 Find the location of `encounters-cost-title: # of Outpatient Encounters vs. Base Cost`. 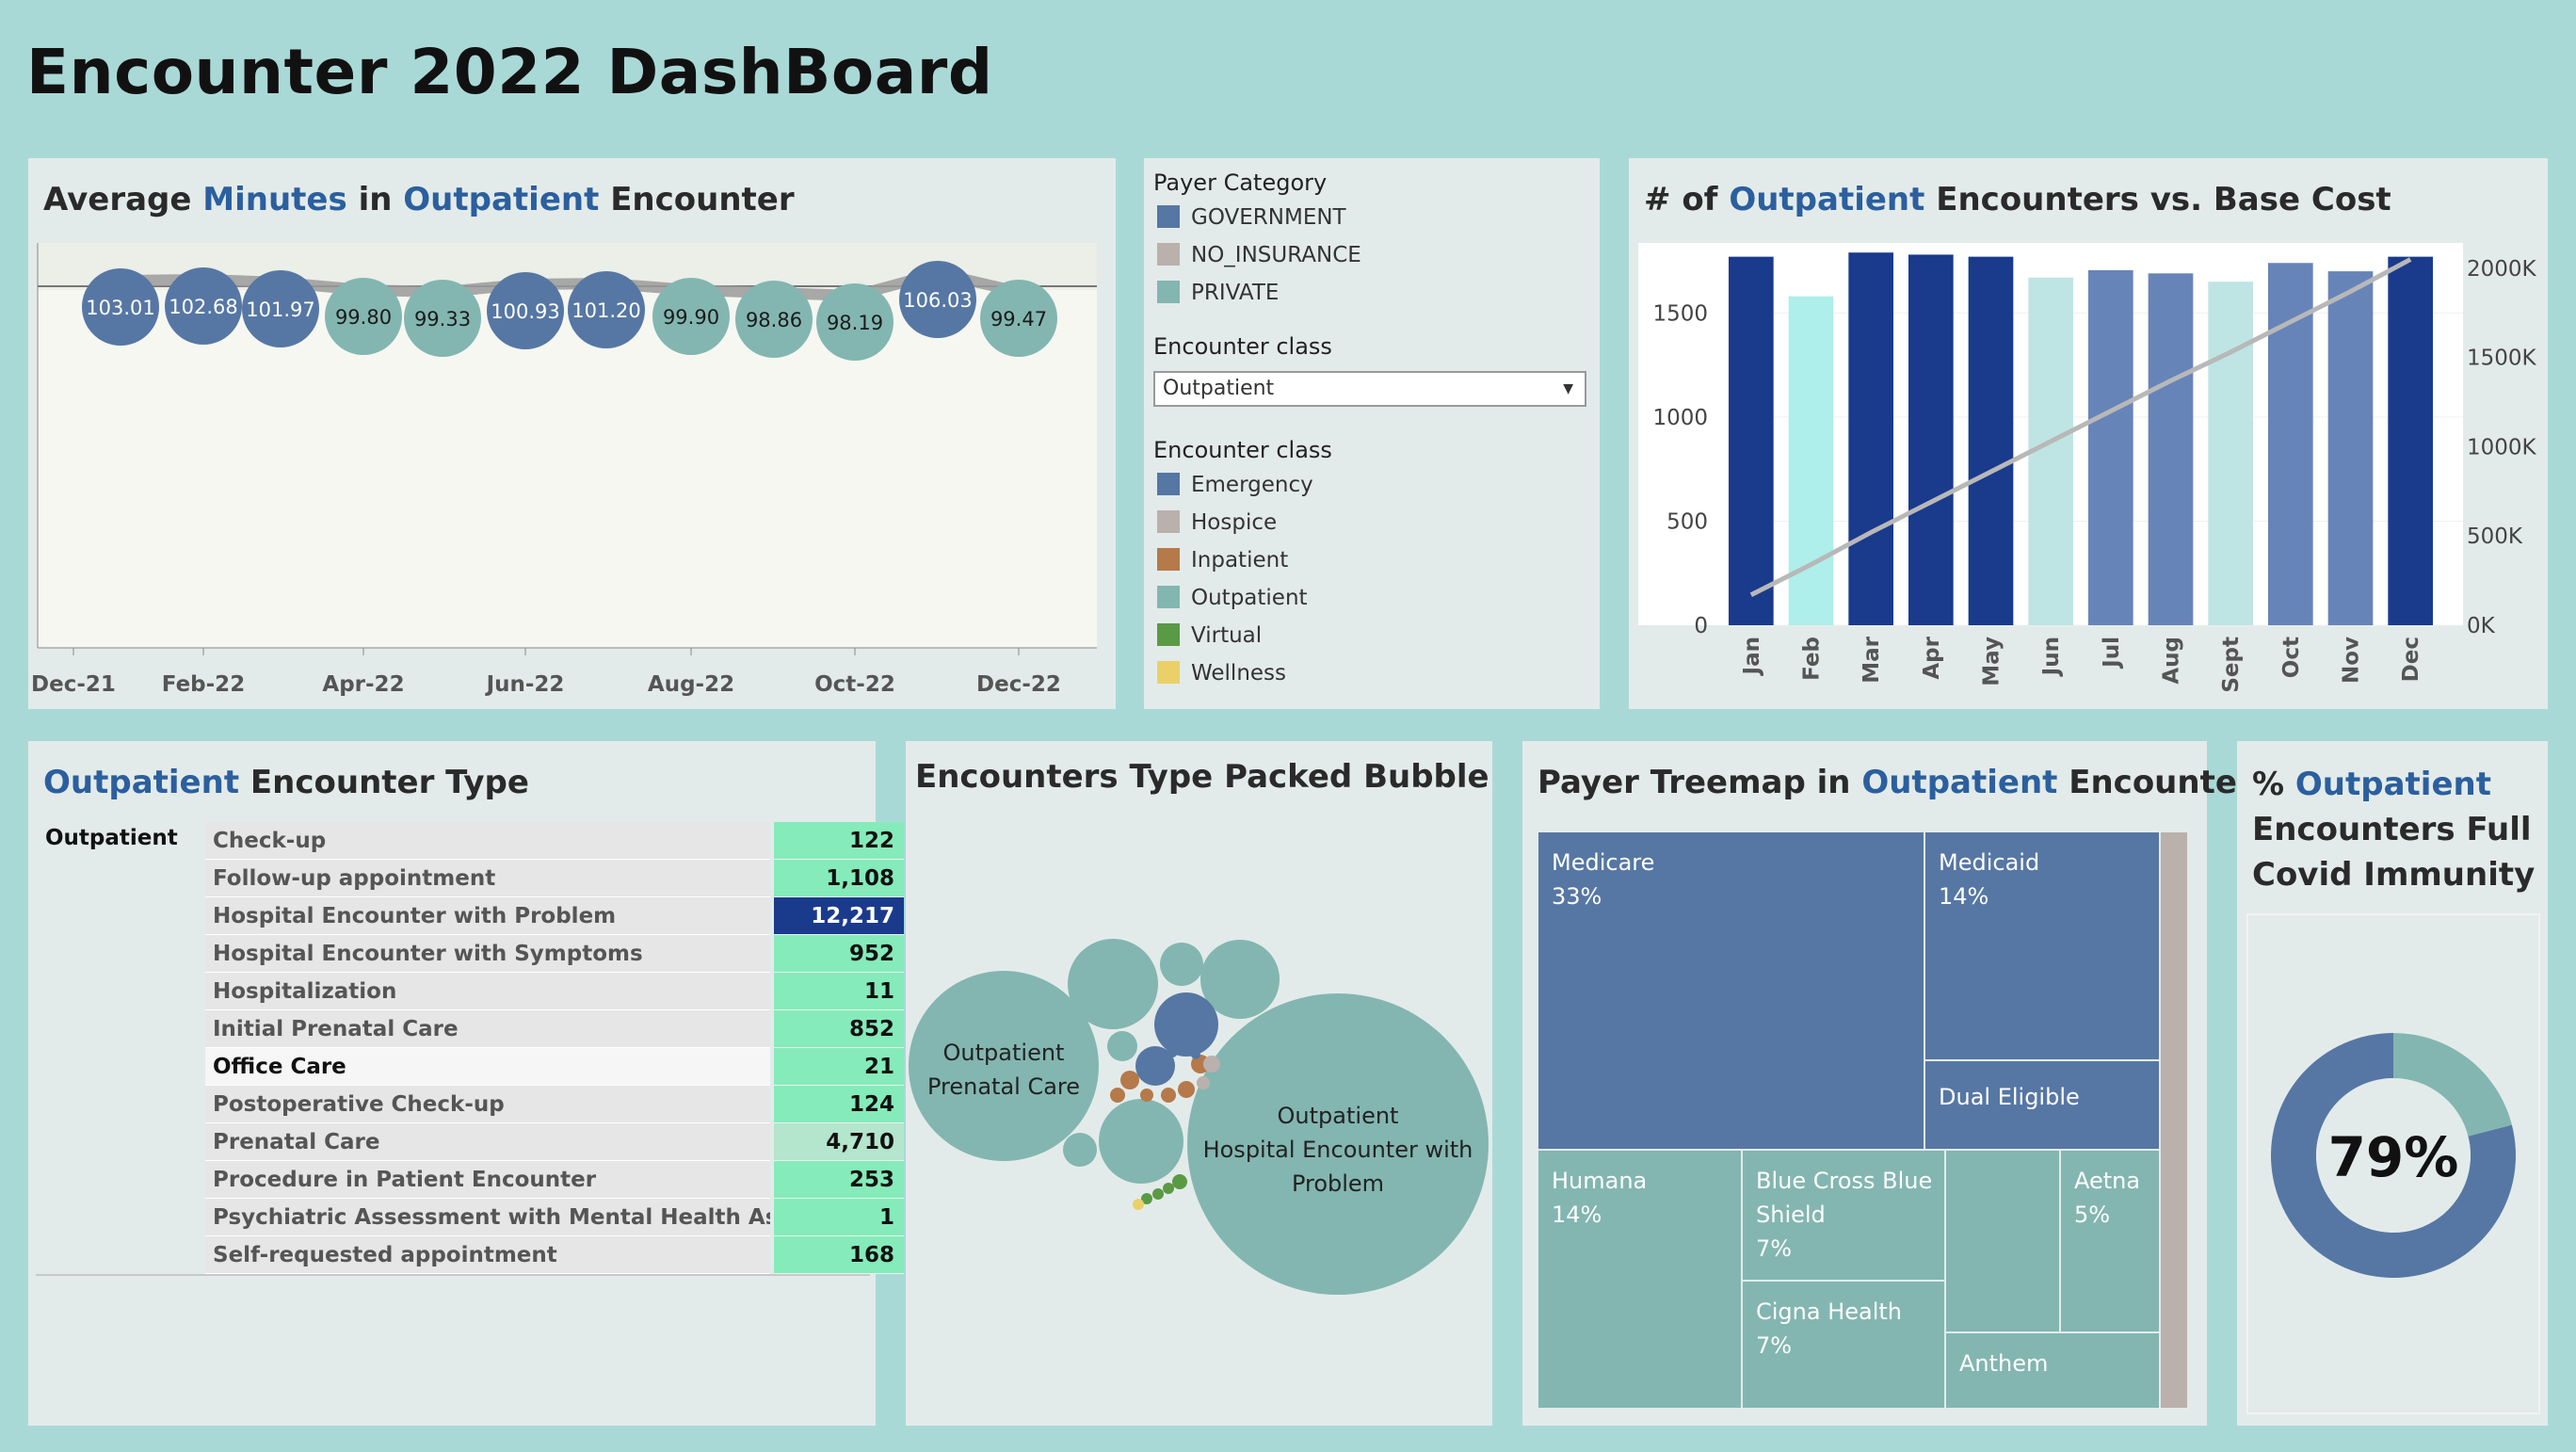

encounters-cost-title: # of Outpatient Encounters vs. Base Cost is located at coordinates (2017, 199).